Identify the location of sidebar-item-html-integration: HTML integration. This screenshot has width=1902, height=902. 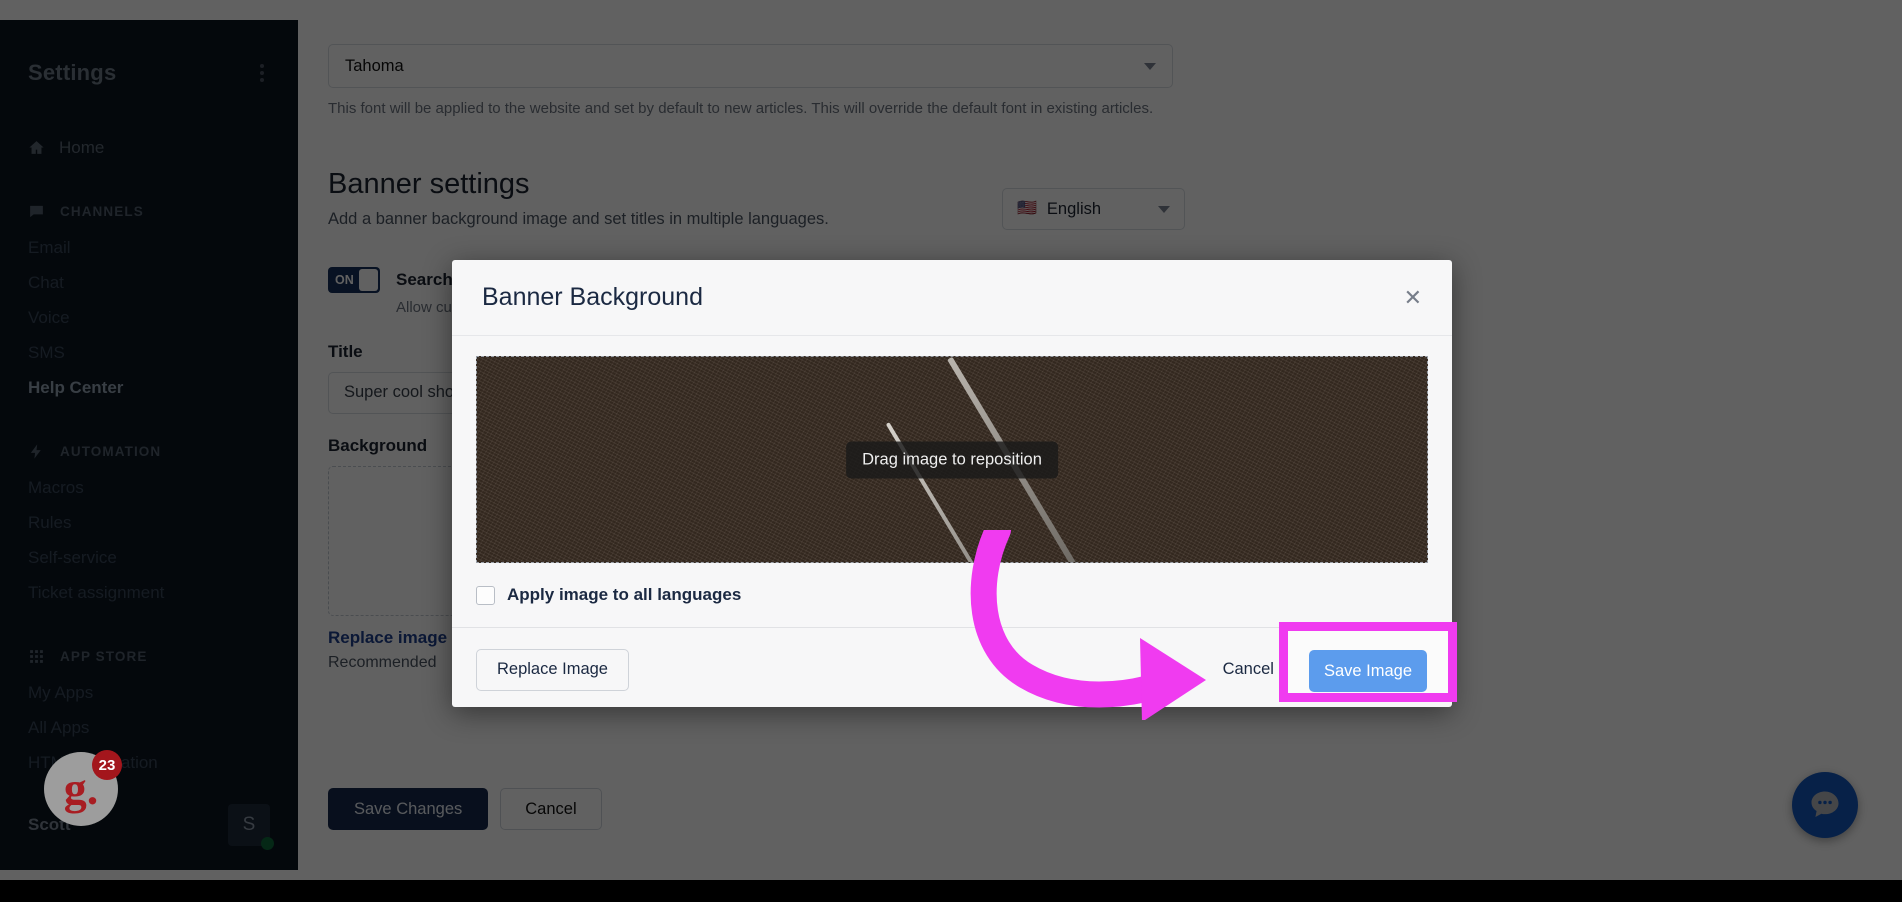
(149, 762).